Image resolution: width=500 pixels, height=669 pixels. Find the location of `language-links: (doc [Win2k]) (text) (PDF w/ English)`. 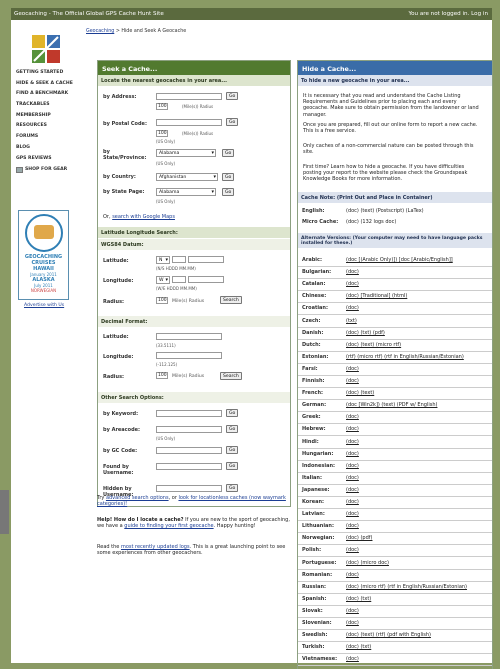

language-links: (doc [Win2k]) (text) (PDF w/ English) is located at coordinates (391, 405).